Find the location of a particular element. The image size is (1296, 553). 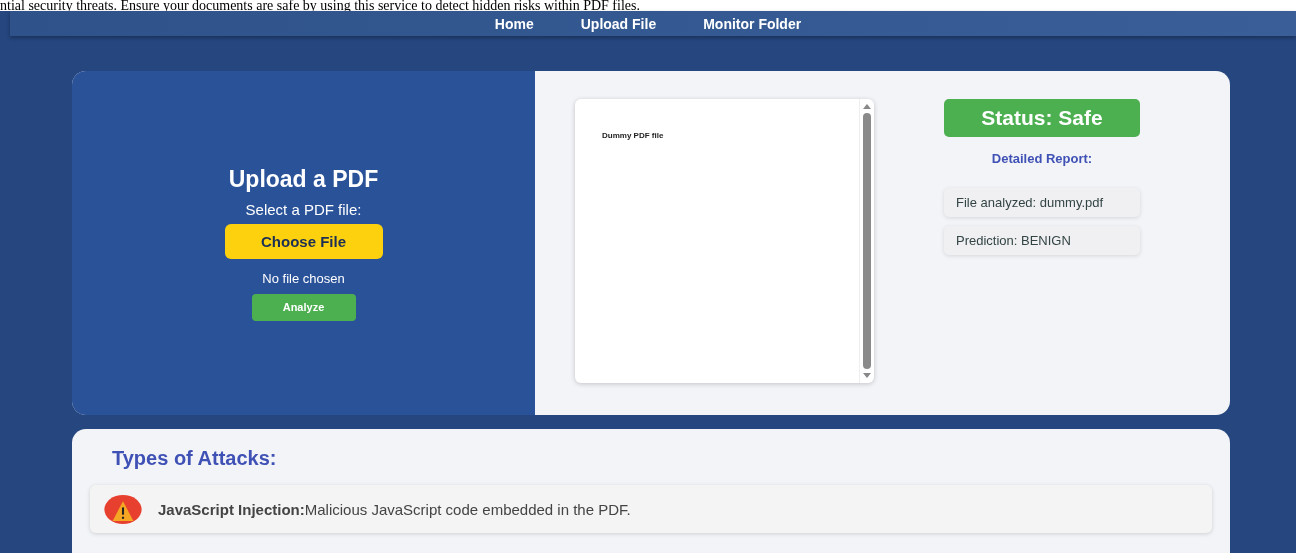

file-status: No file chosen is located at coordinates (303, 278).